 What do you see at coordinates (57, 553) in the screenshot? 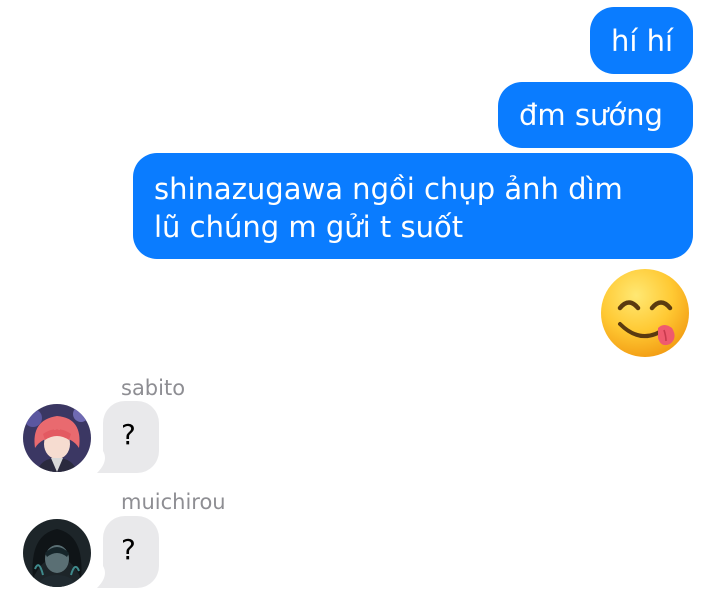
I see `muichirou-avatar` at bounding box center [57, 553].